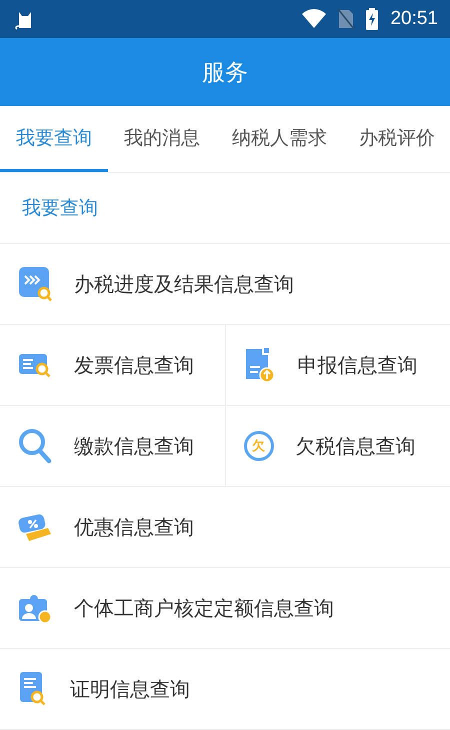 Image resolution: width=450 pixels, height=730 pixels. Describe the element at coordinates (225, 527) in the screenshot. I see `menu-item: 优惠信息查询` at that location.